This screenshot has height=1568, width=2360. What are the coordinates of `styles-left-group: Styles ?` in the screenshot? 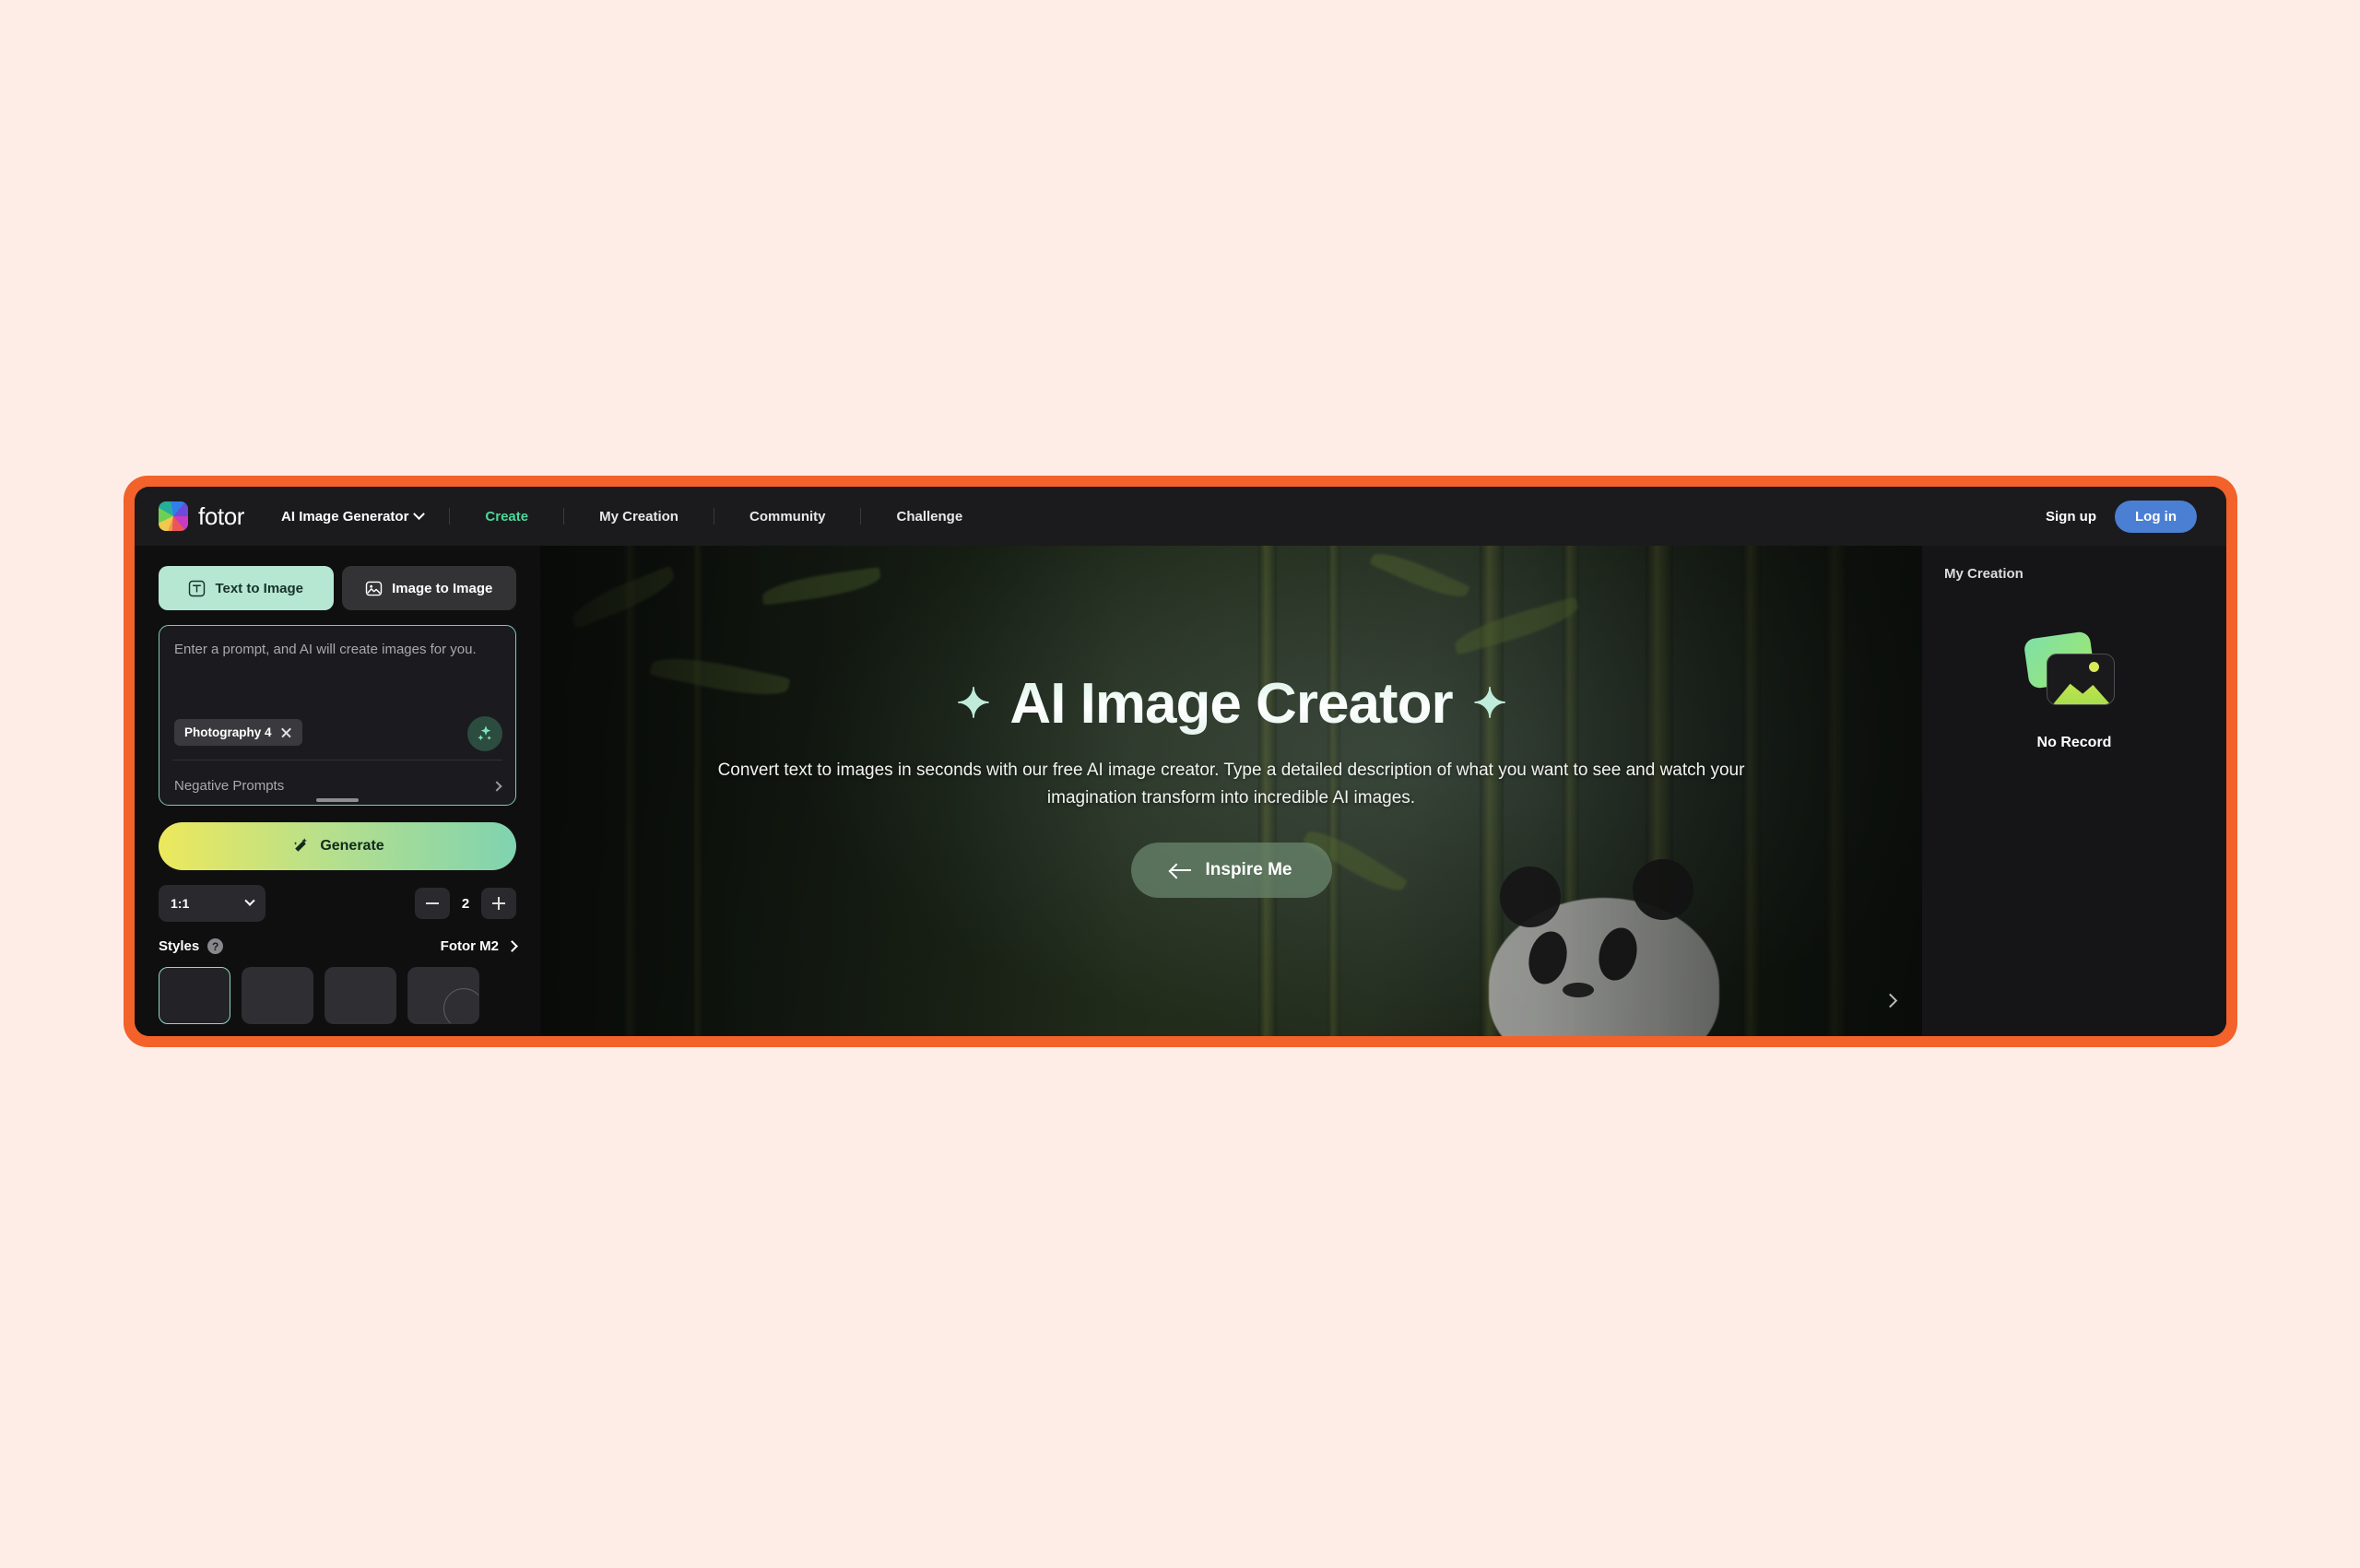 It's located at (191, 946).